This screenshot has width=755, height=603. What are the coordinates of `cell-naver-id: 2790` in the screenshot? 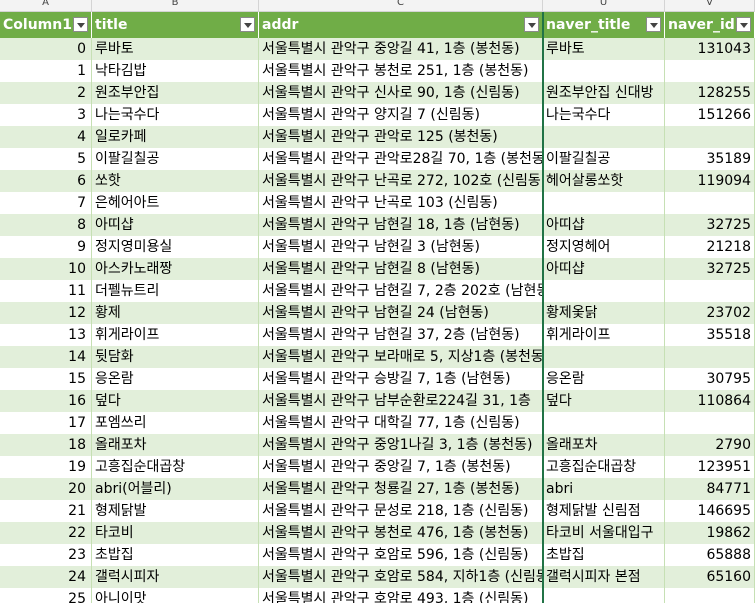 It's located at (710, 445).